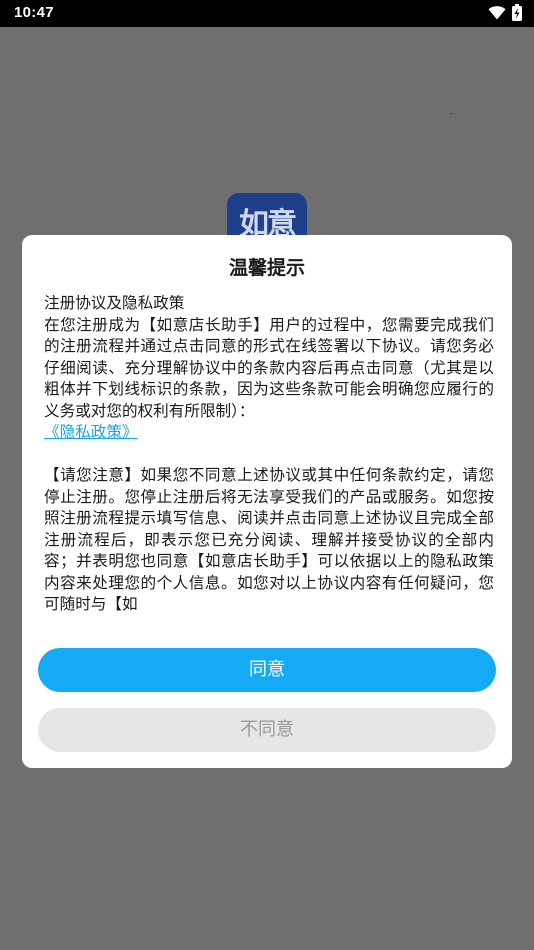  I want to click on dialog-title: 温馨提示, so click(266, 268).